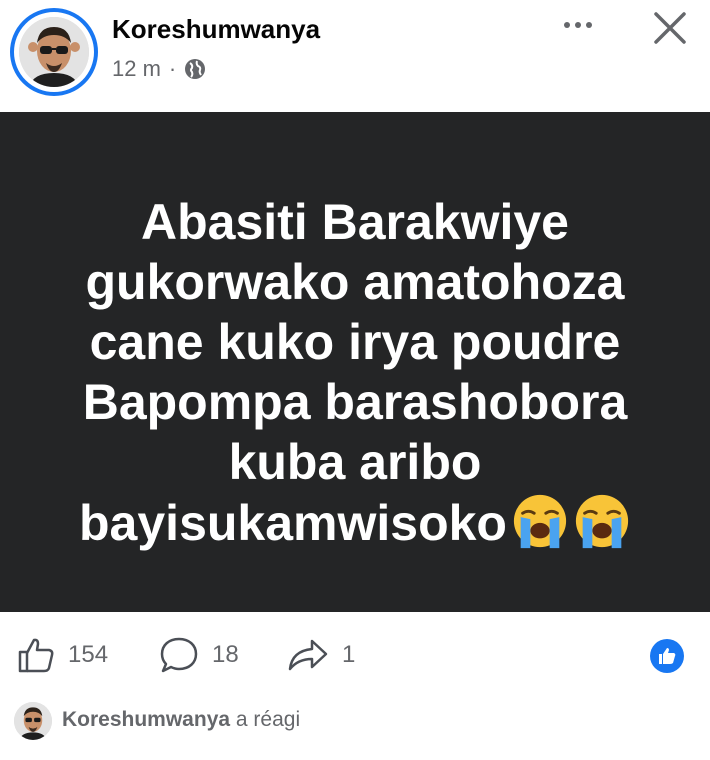 This screenshot has height=760, width=710. I want to click on author-avatar, so click(54, 52).